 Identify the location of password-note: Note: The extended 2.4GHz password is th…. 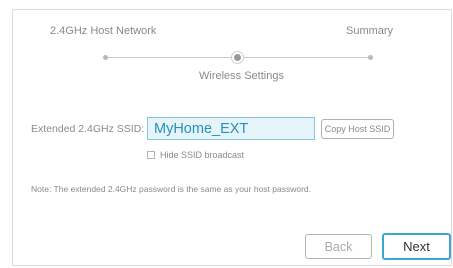
(171, 189).